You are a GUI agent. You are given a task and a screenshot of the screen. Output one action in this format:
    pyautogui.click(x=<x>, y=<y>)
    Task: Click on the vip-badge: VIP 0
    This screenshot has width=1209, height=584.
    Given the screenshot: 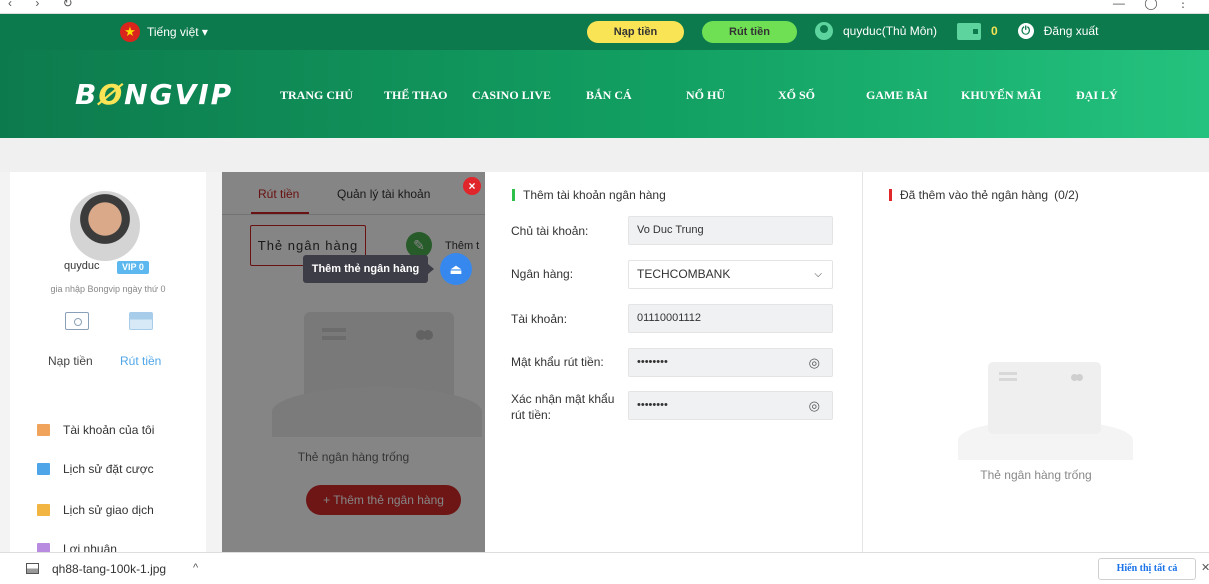 What is the action you would take?
    pyautogui.click(x=133, y=267)
    